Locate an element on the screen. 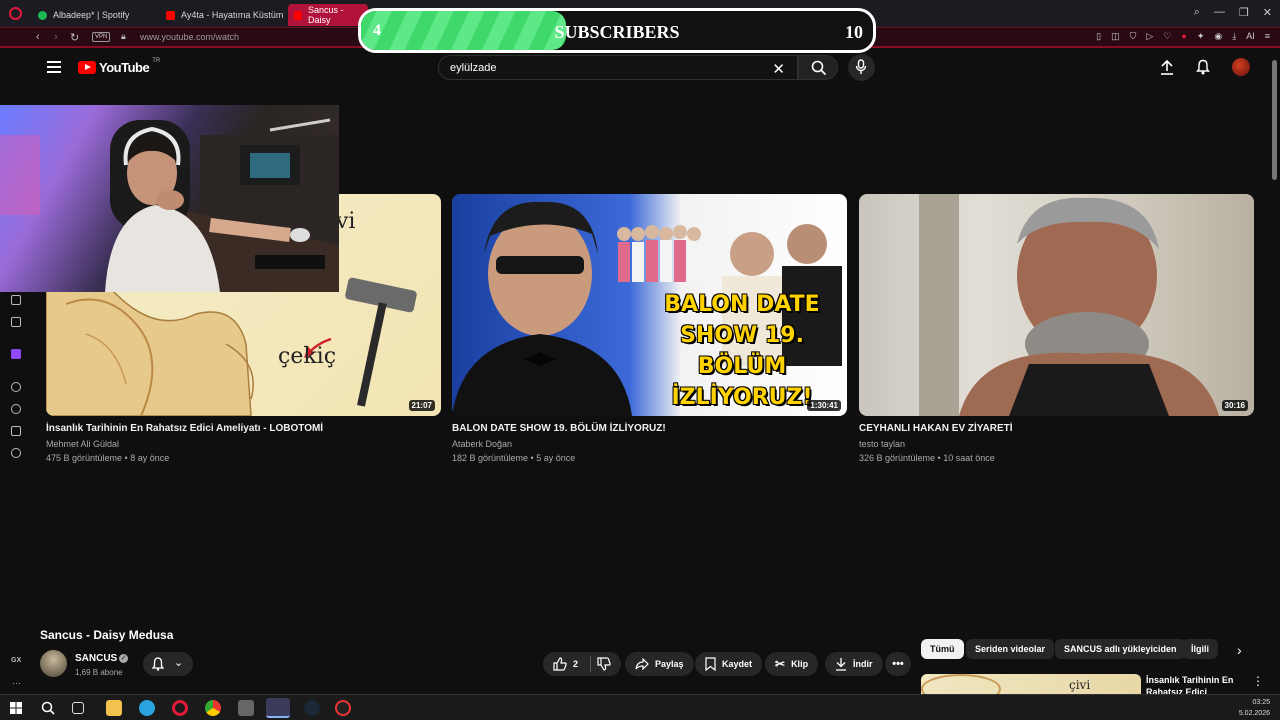 The width and height of the screenshot is (1280, 720). url-field: www.youtube.com/watch is located at coordinates (189, 37).